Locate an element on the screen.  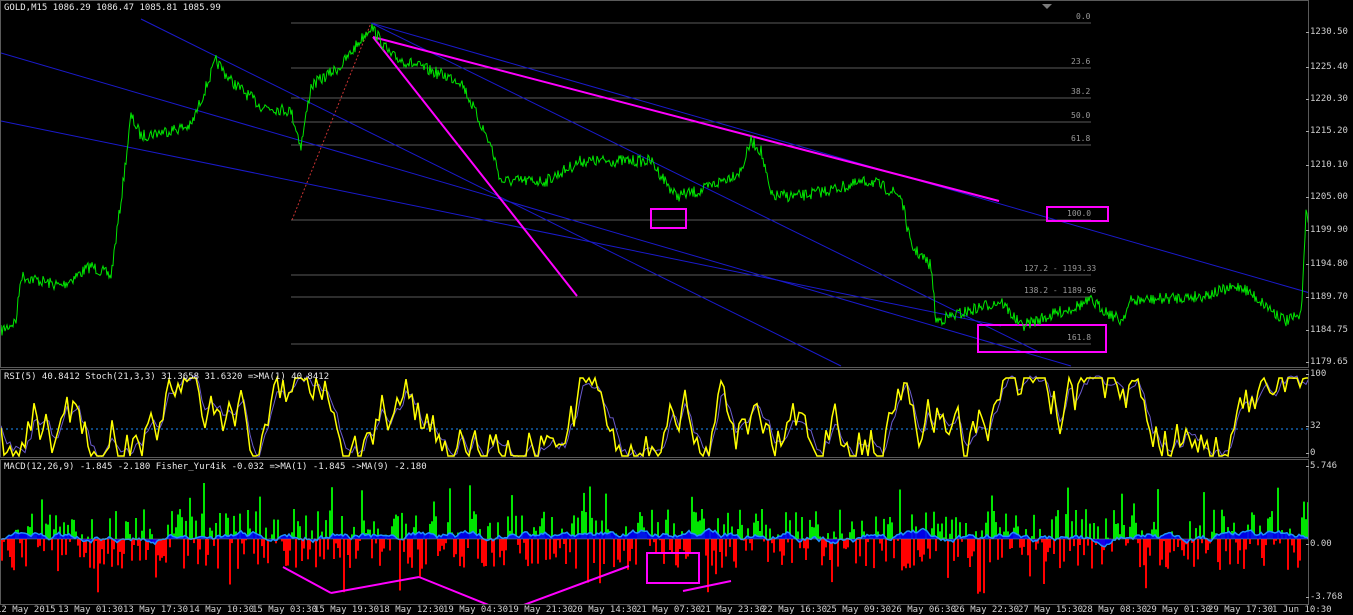
fib-level-label: 38.2 is located at coordinates (1081, 91).